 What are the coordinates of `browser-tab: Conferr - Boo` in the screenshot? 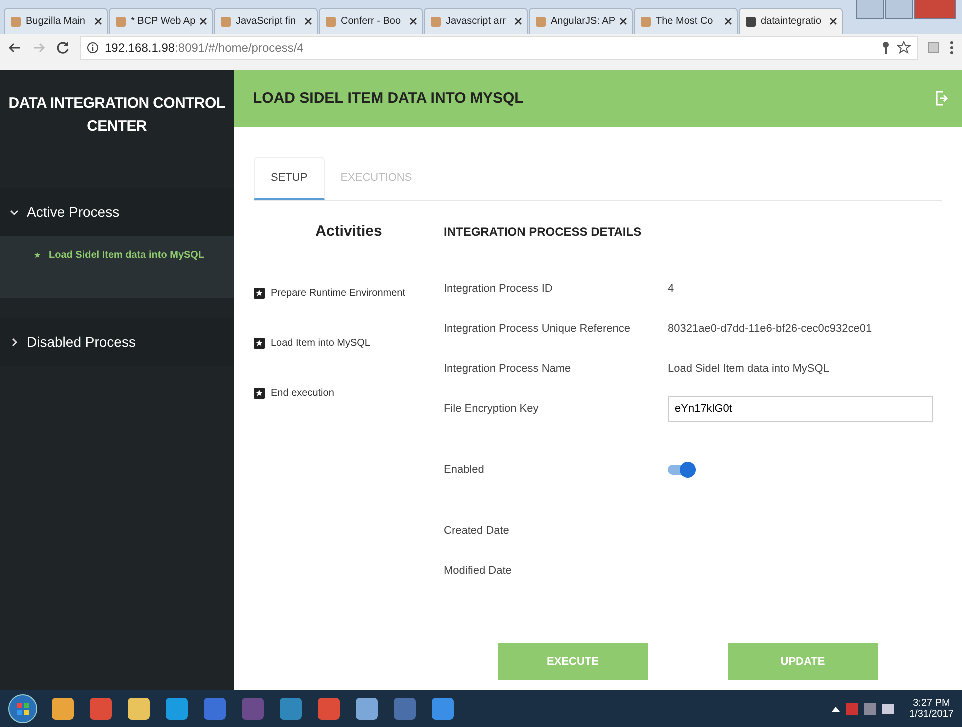 It's located at (371, 21).